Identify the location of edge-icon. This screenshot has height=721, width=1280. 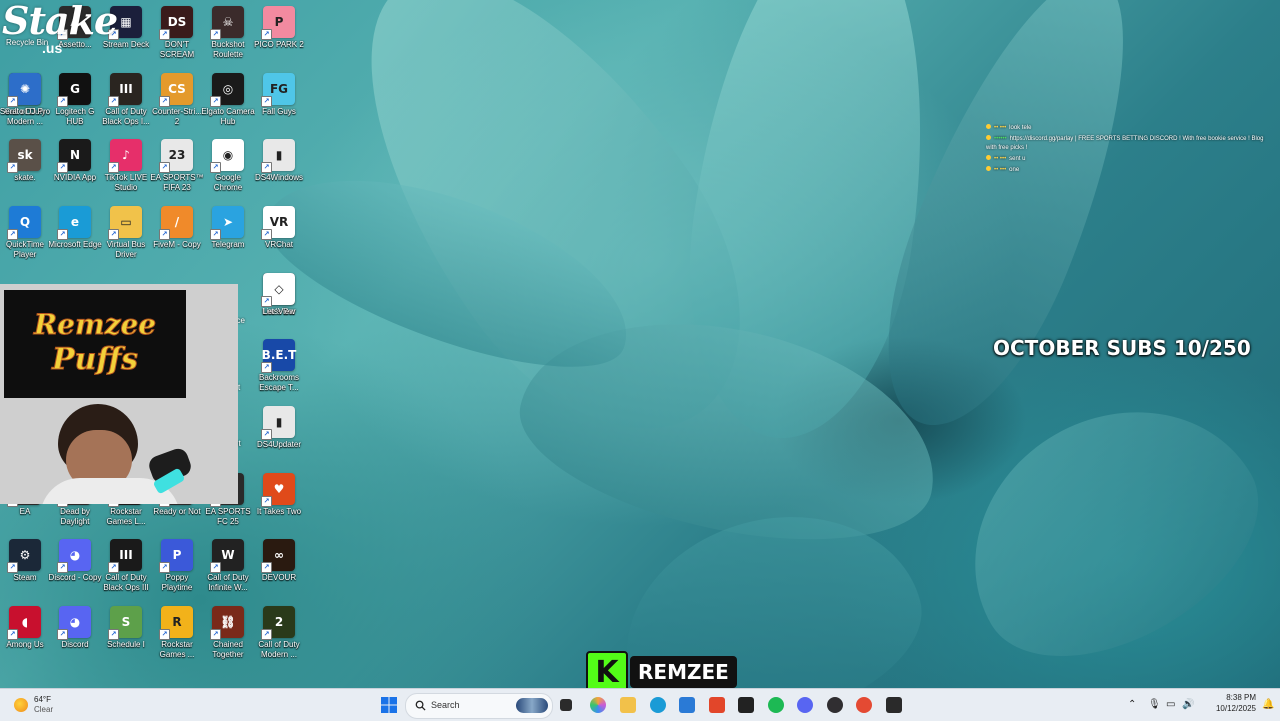
(657, 705).